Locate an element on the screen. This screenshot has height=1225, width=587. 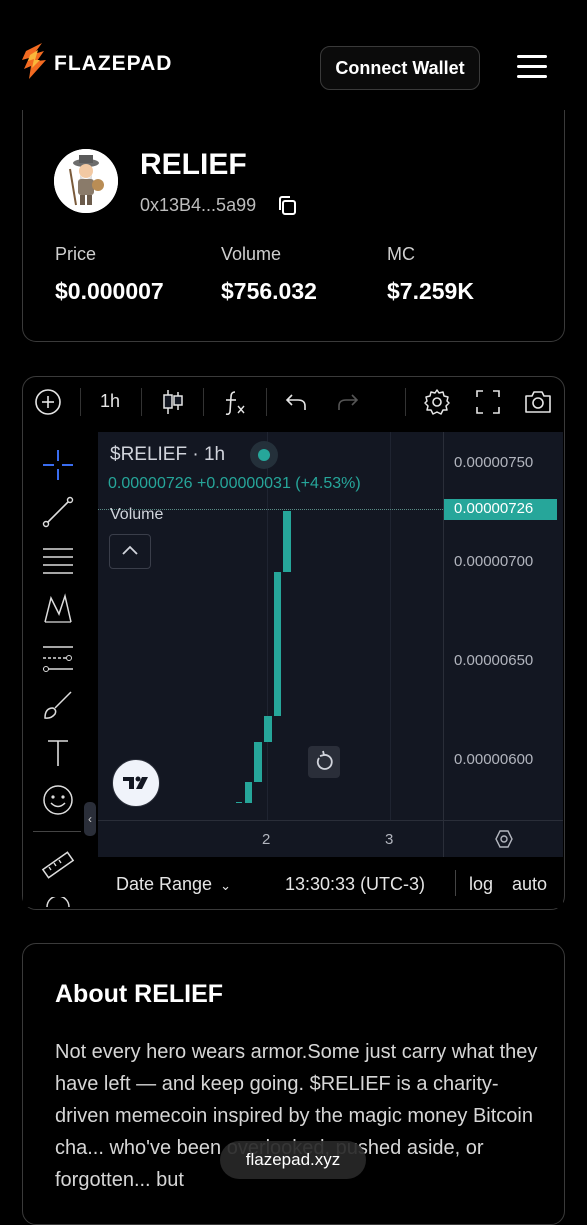
price-value: $0.000007 is located at coordinates (109, 291).